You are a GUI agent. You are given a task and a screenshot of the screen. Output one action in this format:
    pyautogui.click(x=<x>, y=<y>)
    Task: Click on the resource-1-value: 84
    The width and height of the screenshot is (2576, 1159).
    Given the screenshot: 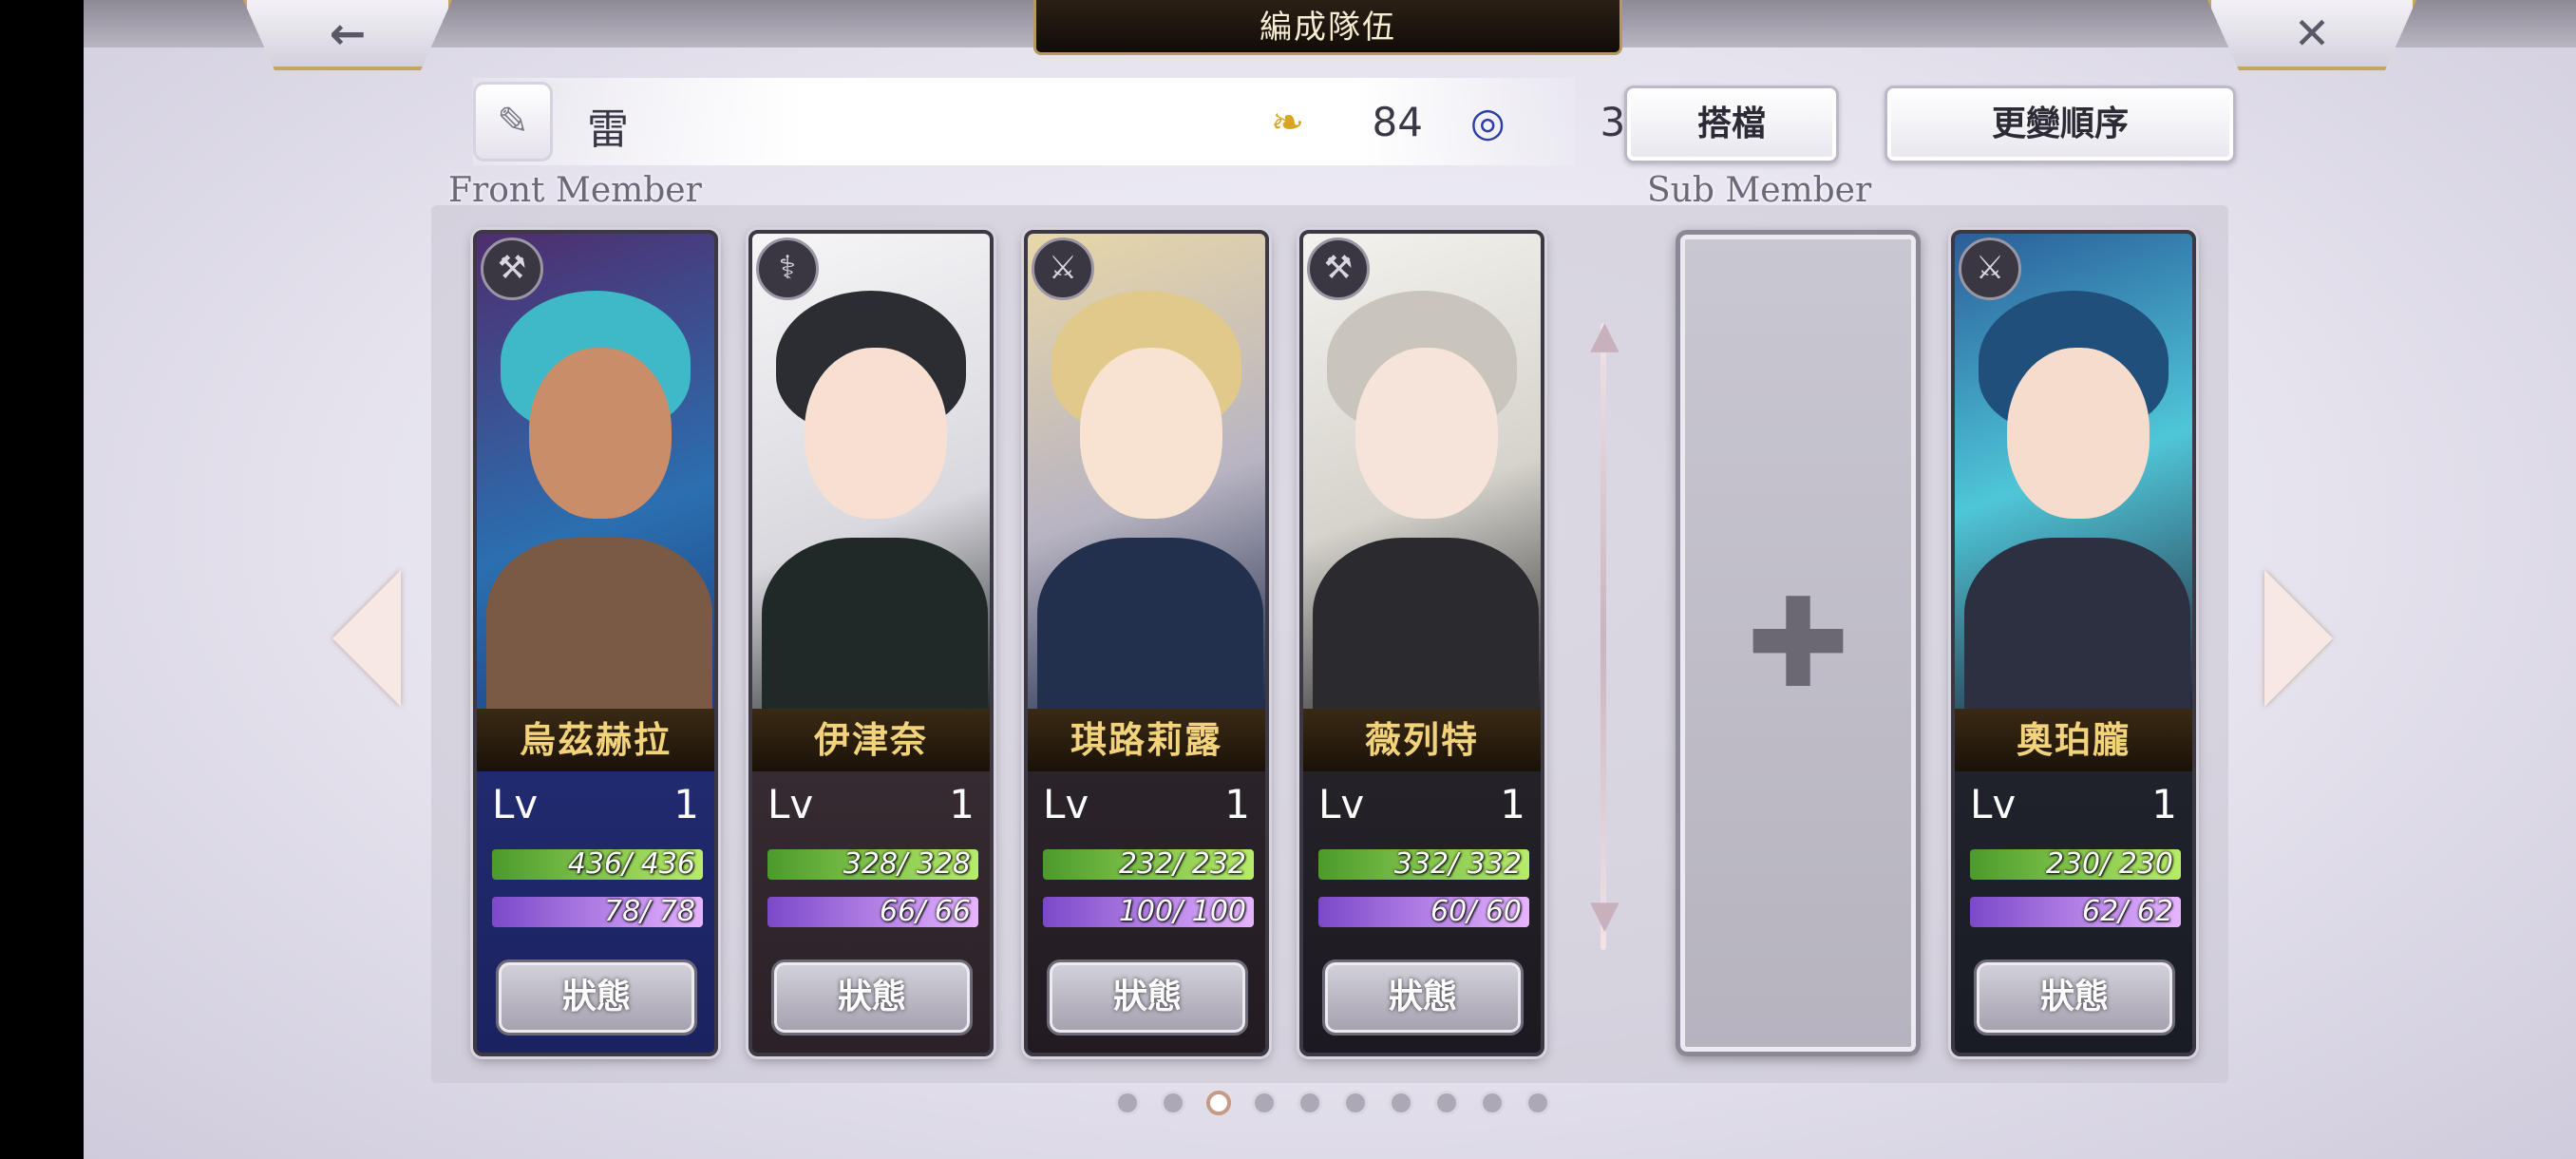 What is the action you would take?
    pyautogui.click(x=1397, y=122)
    